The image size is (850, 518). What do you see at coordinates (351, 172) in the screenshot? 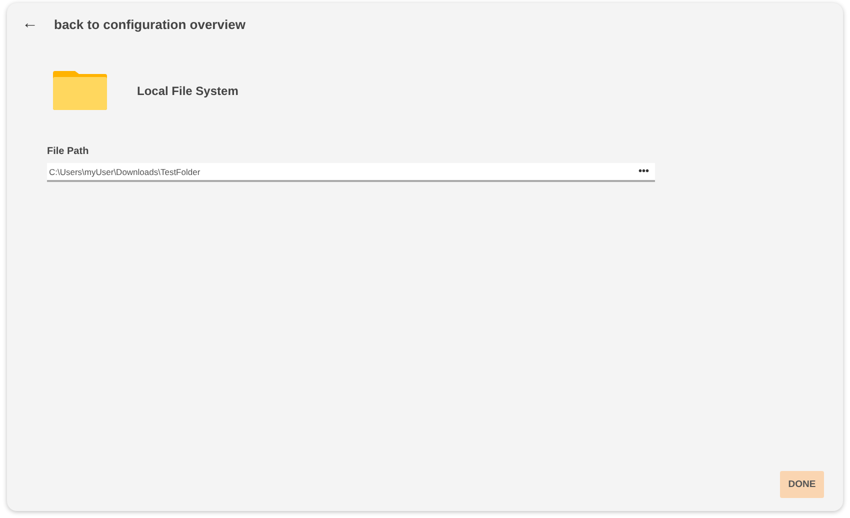
I see `file-path-field: C:\Users\myUser\Downloads\TestFolder •••` at bounding box center [351, 172].